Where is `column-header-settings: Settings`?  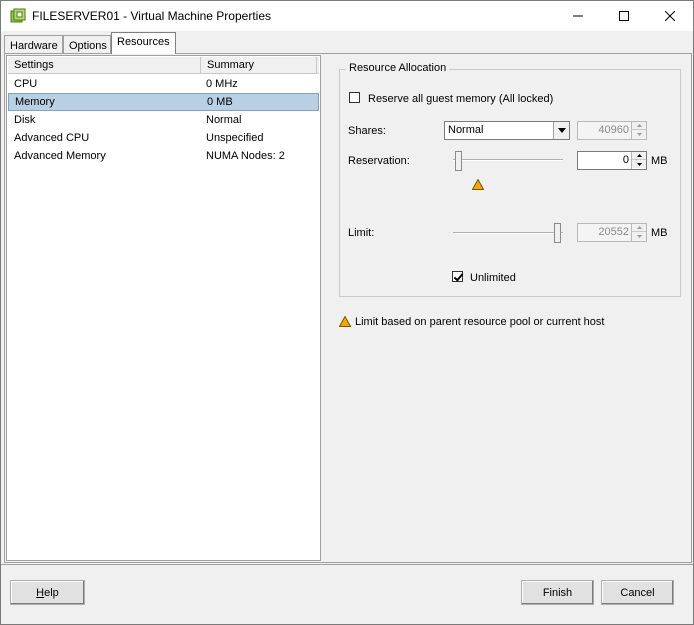 column-header-settings: Settings is located at coordinates (104, 65).